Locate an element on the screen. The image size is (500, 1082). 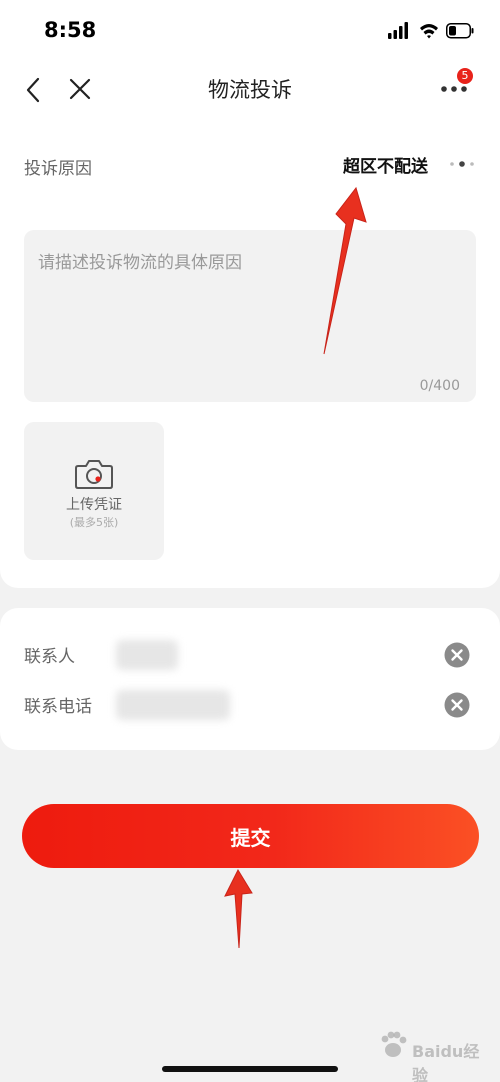
contact-name-label: 联系人 is located at coordinates (49, 657).